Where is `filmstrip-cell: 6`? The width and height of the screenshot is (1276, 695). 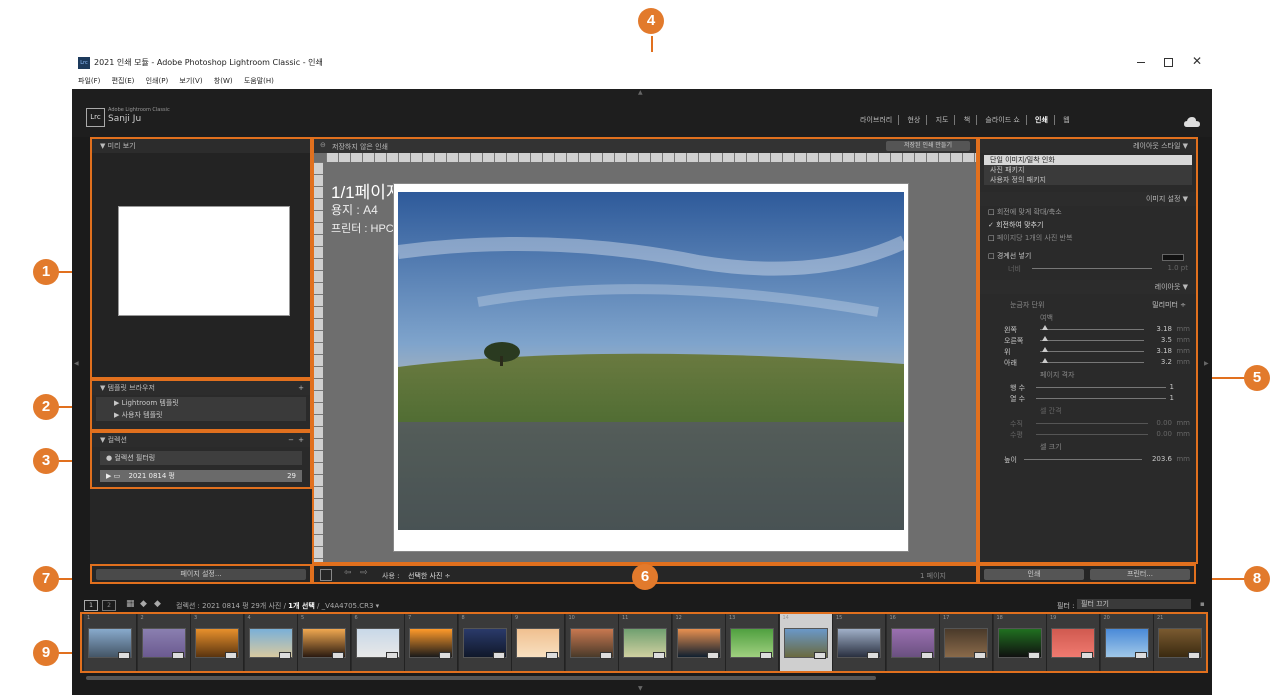
filmstrip-cell: 6 is located at coordinates (378, 642).